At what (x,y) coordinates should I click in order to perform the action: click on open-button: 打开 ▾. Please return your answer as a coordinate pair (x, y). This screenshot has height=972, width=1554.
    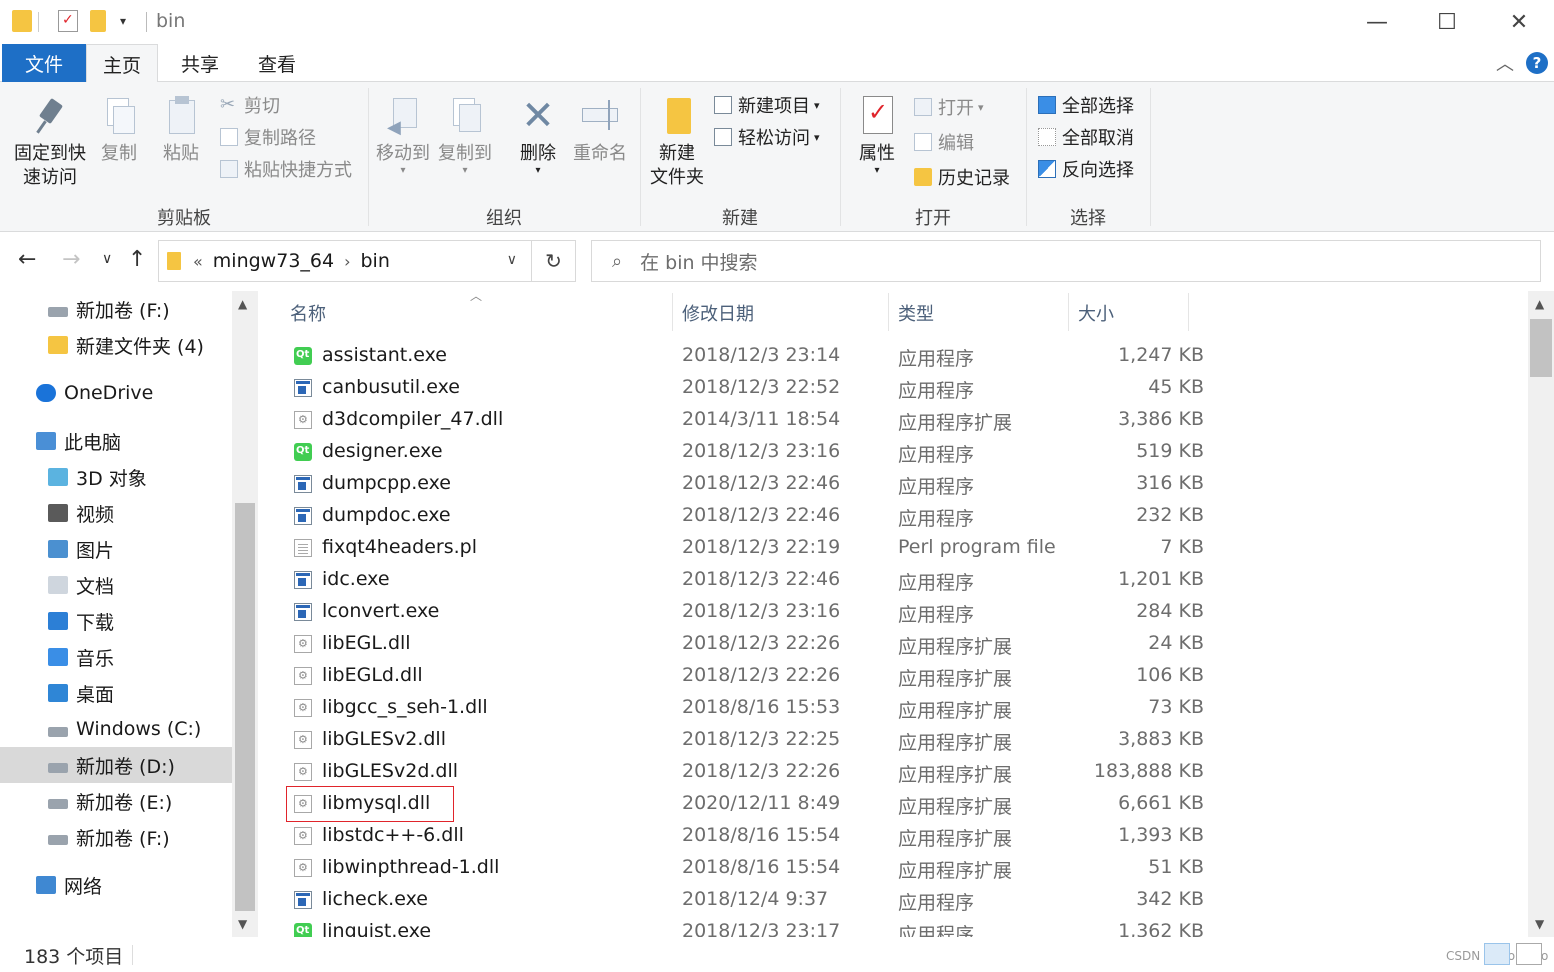
    Looking at the image, I should click on (949, 107).